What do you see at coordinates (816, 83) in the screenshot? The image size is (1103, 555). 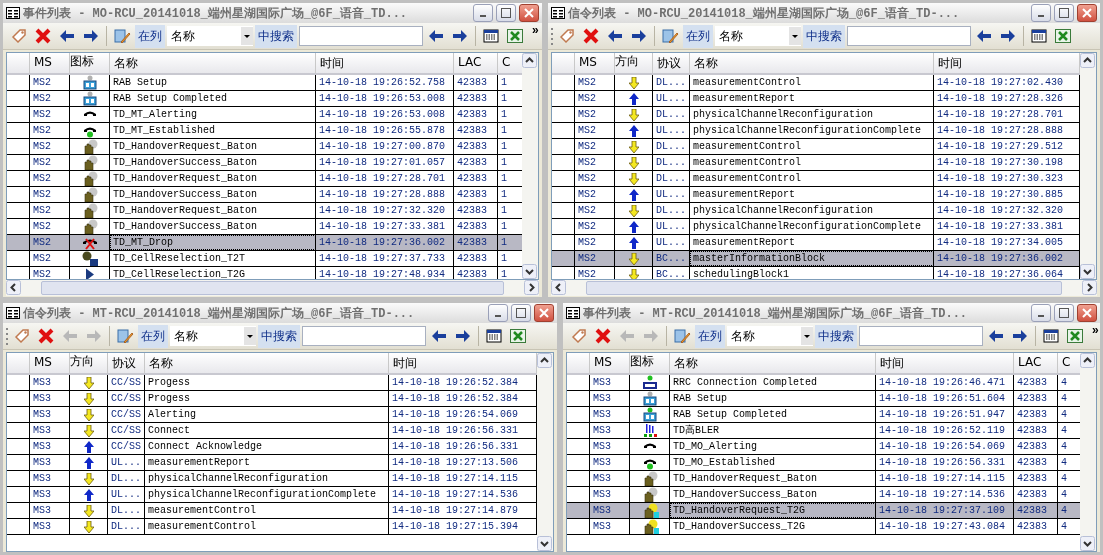 I see `table-row: MS2 DL... measurementControl 14-10-18 19:27:02.430` at bounding box center [816, 83].